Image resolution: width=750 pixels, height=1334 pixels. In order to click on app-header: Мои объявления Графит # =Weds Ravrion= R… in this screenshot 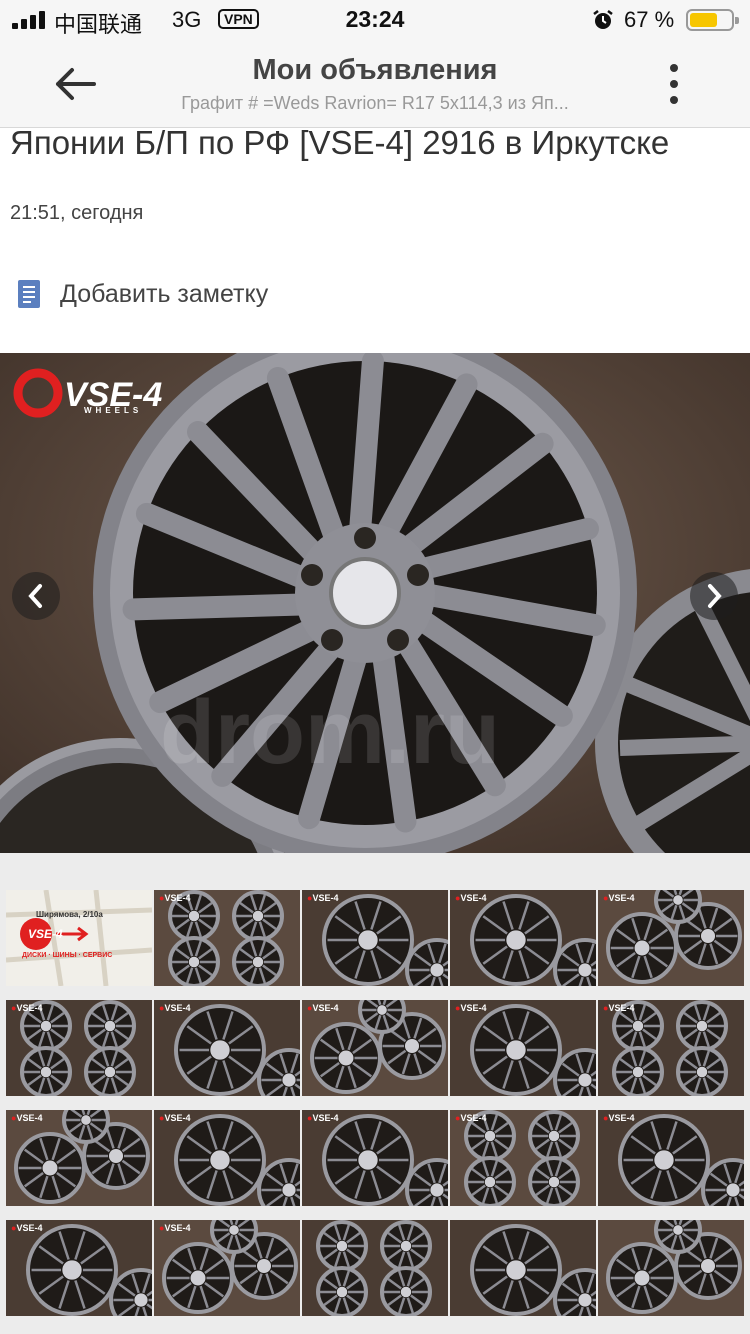, I will do `click(375, 84)`.